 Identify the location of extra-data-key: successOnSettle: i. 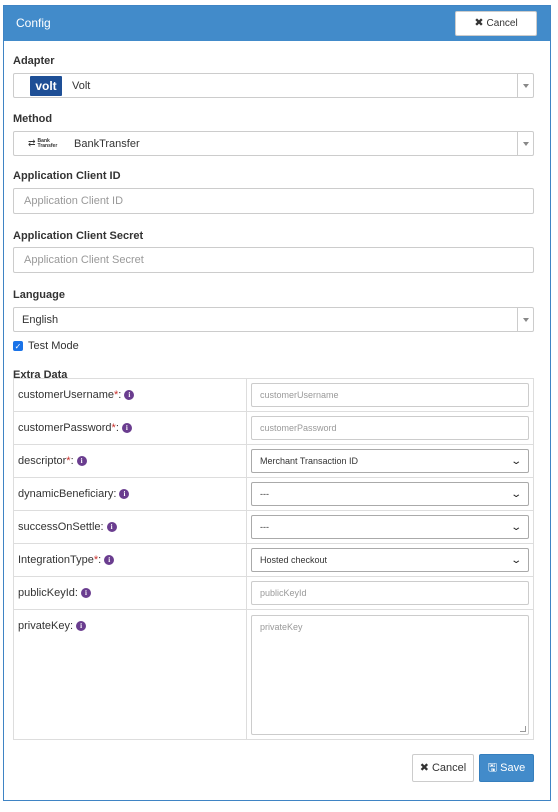
(130, 527).